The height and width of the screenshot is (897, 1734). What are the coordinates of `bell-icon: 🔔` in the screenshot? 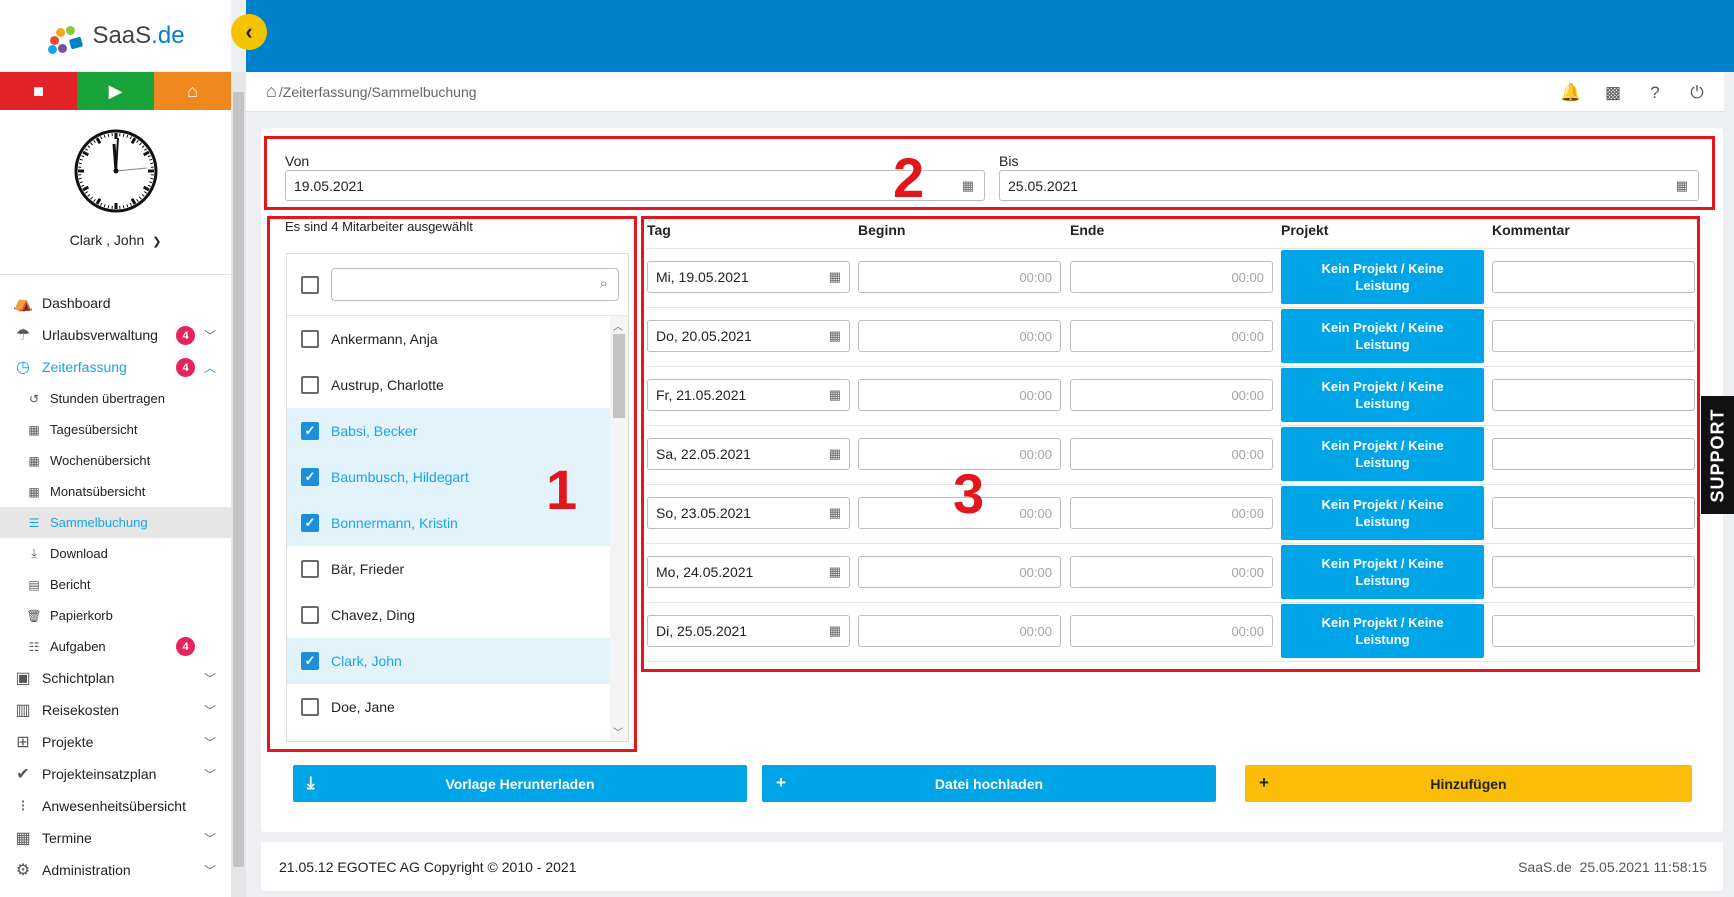 It's located at (1571, 93).